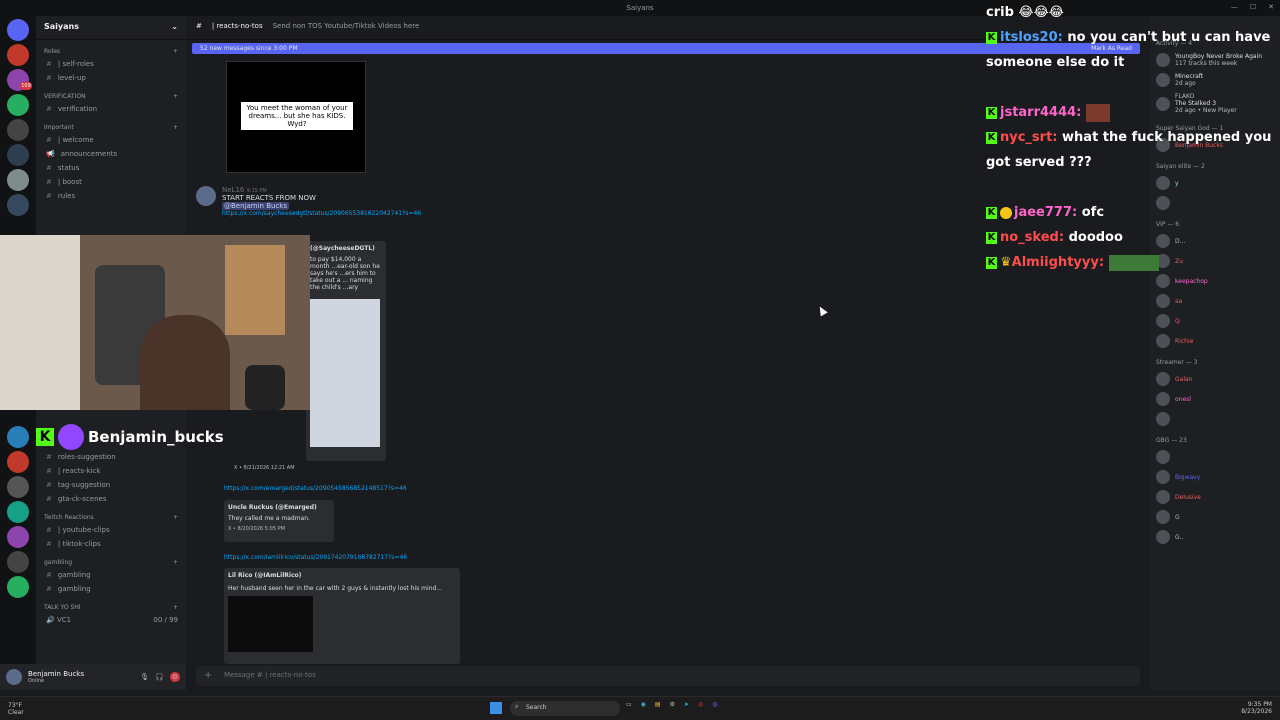 The height and width of the screenshot is (720, 1280). Describe the element at coordinates (1215, 477) in the screenshot. I see `member-item: Bigwavy` at that location.